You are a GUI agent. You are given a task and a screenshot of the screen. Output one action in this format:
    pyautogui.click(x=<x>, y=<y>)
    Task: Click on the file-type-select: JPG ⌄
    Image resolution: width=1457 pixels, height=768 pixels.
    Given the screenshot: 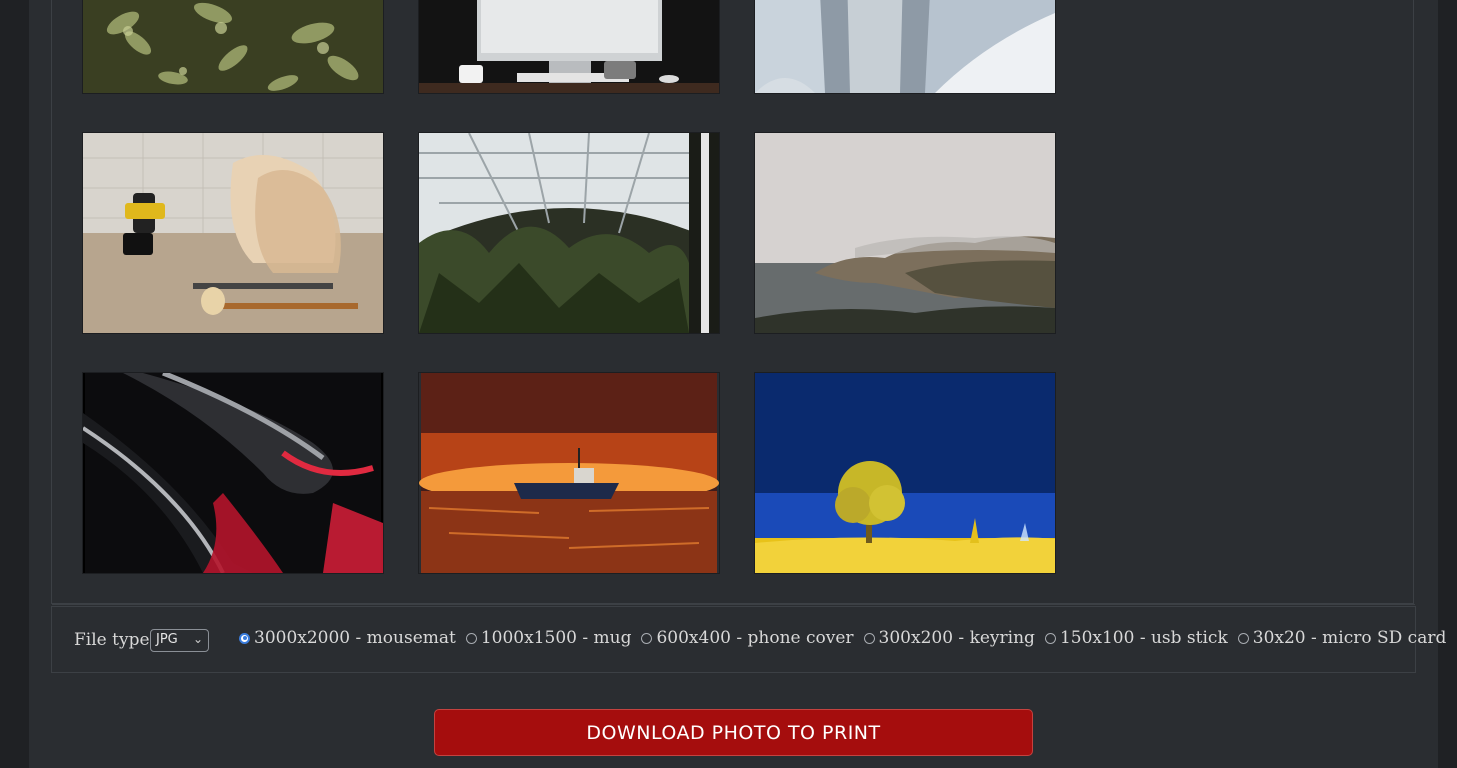 What is the action you would take?
    pyautogui.click(x=179, y=640)
    